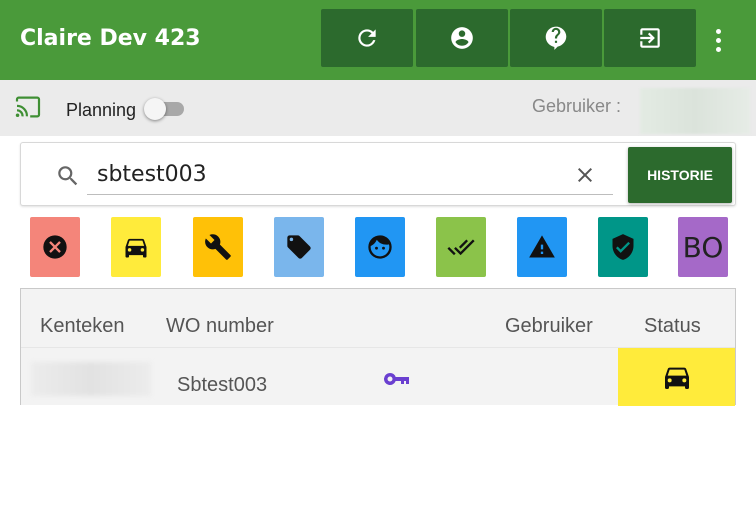 The image size is (756, 525). What do you see at coordinates (28, 107) in the screenshot?
I see `cast-icon` at bounding box center [28, 107].